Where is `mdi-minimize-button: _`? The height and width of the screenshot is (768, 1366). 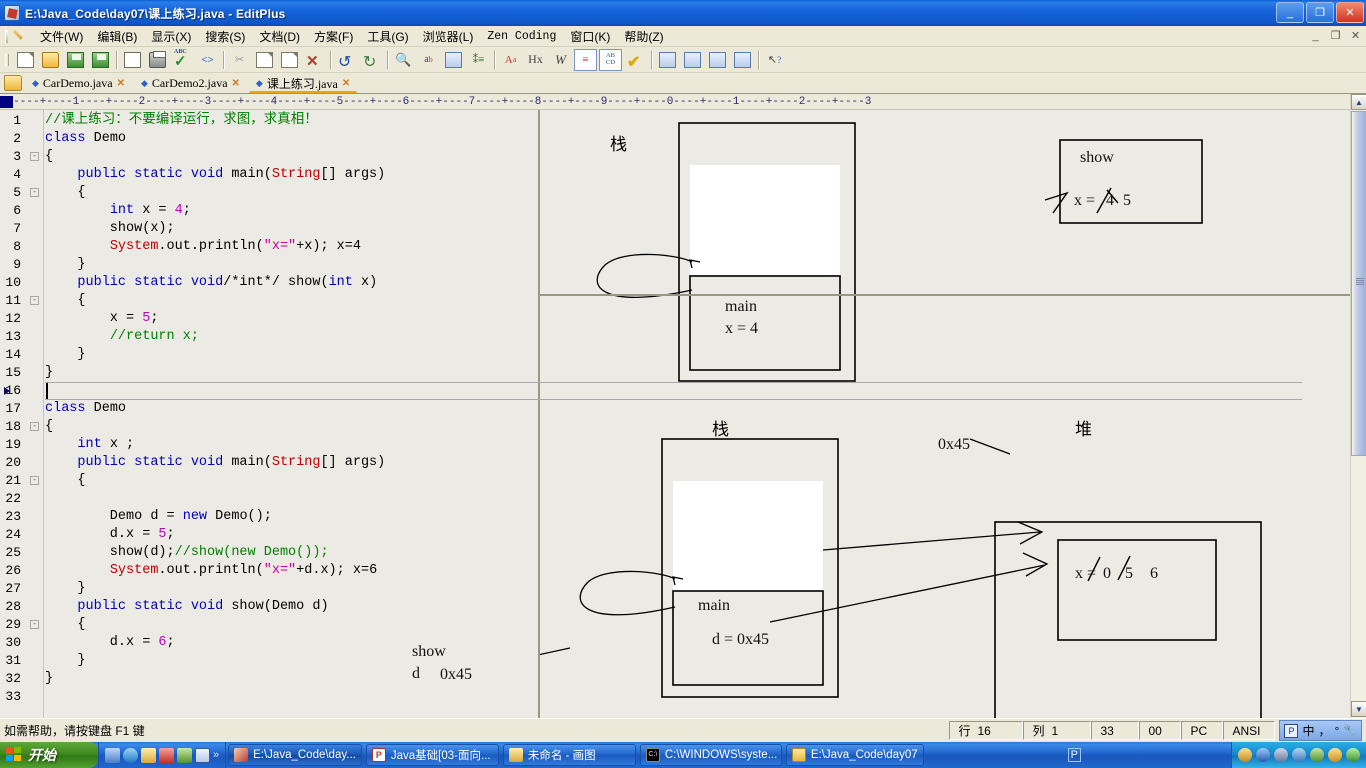 mdi-minimize-button: _ is located at coordinates (1315, 35).